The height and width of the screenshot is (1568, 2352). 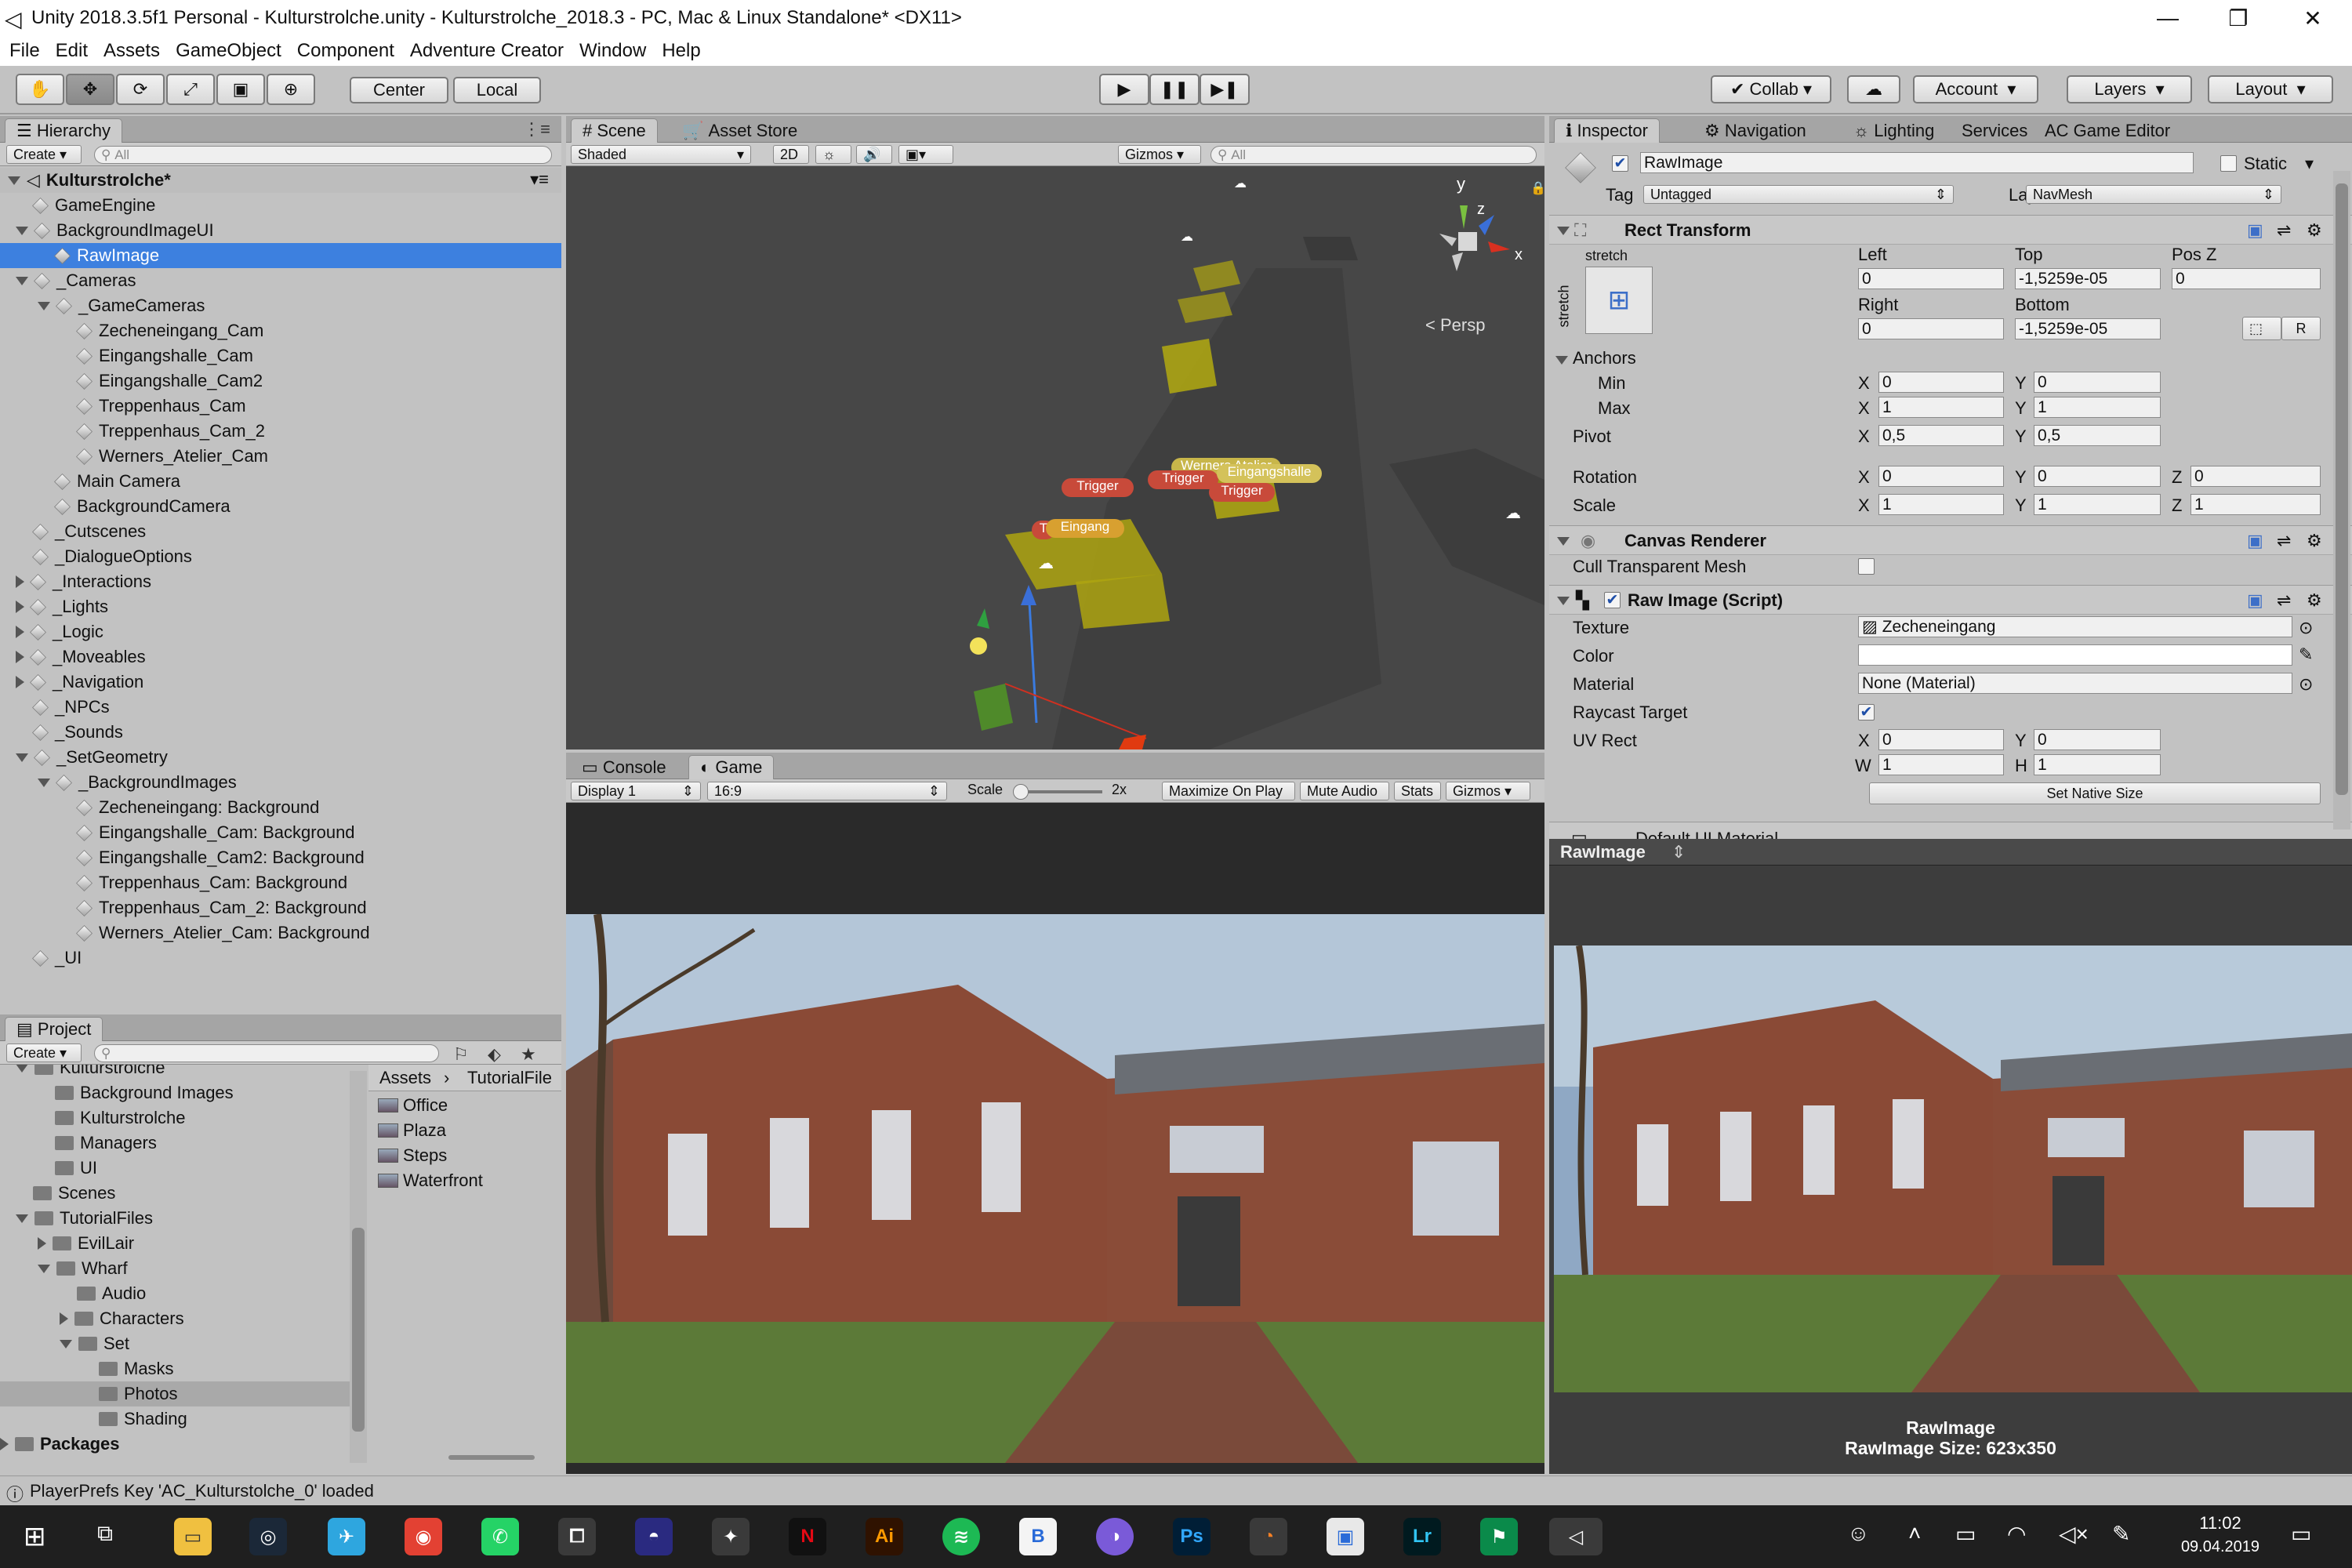 What do you see at coordinates (2097, 382) in the screenshot?
I see `anchor-min-y-input: 0` at bounding box center [2097, 382].